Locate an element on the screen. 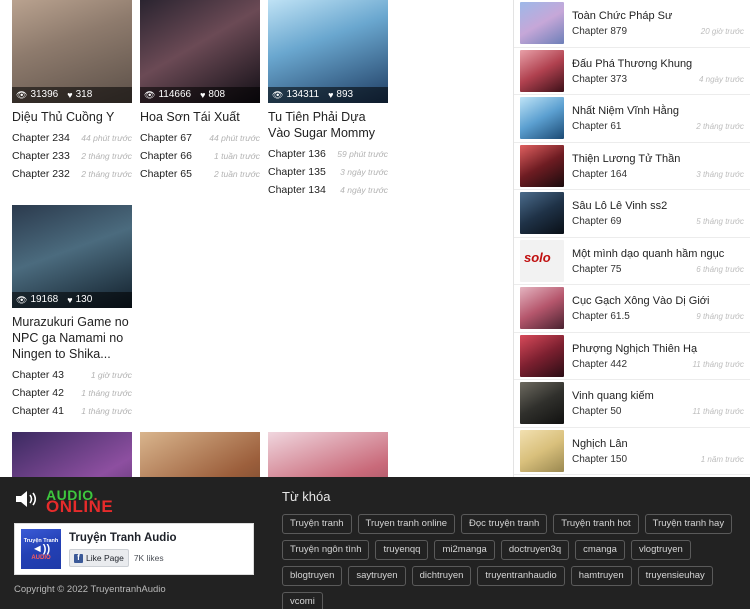  sidebar-comic-item: Nghịch Lân Chapter 150 1 năm trước is located at coordinates (632, 451).